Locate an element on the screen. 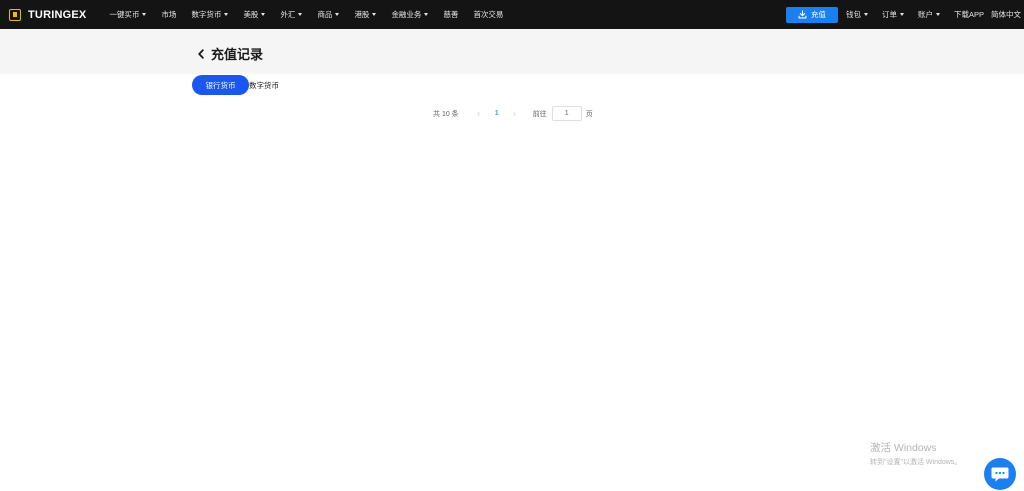 The image size is (1024, 491). logo: TURINGEX is located at coordinates (48, 14).